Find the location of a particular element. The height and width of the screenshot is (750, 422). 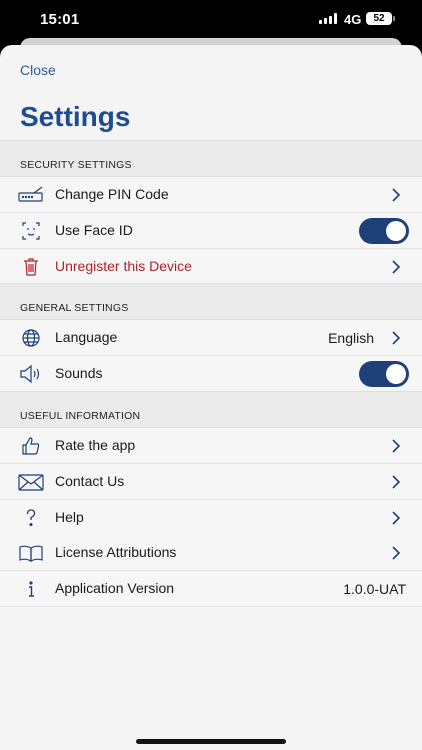

license-label: License Attributions is located at coordinates (116, 552).